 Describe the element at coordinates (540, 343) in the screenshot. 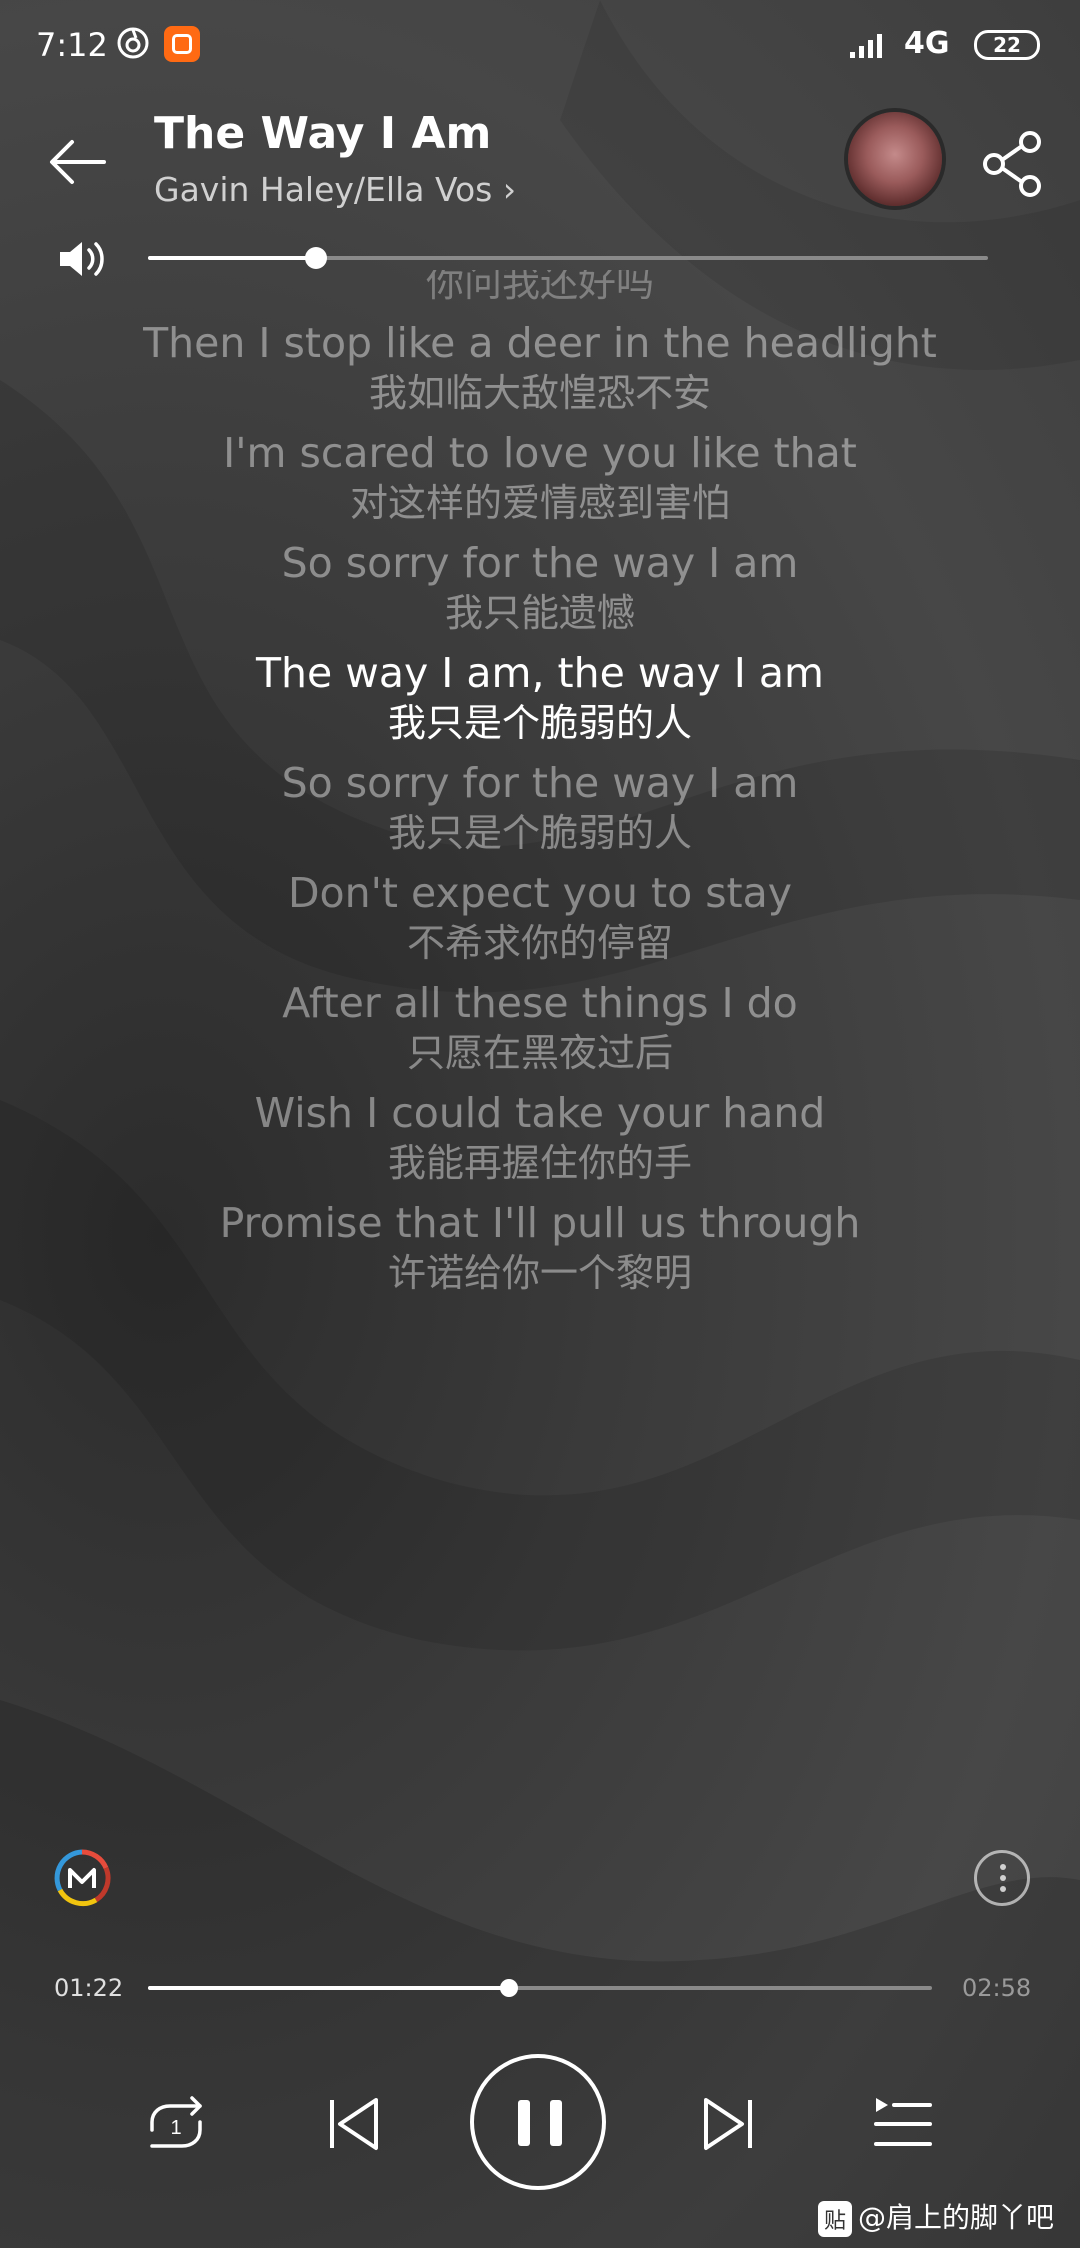

I see `lyric-english: Then I stop like a deer in the headlight` at that location.